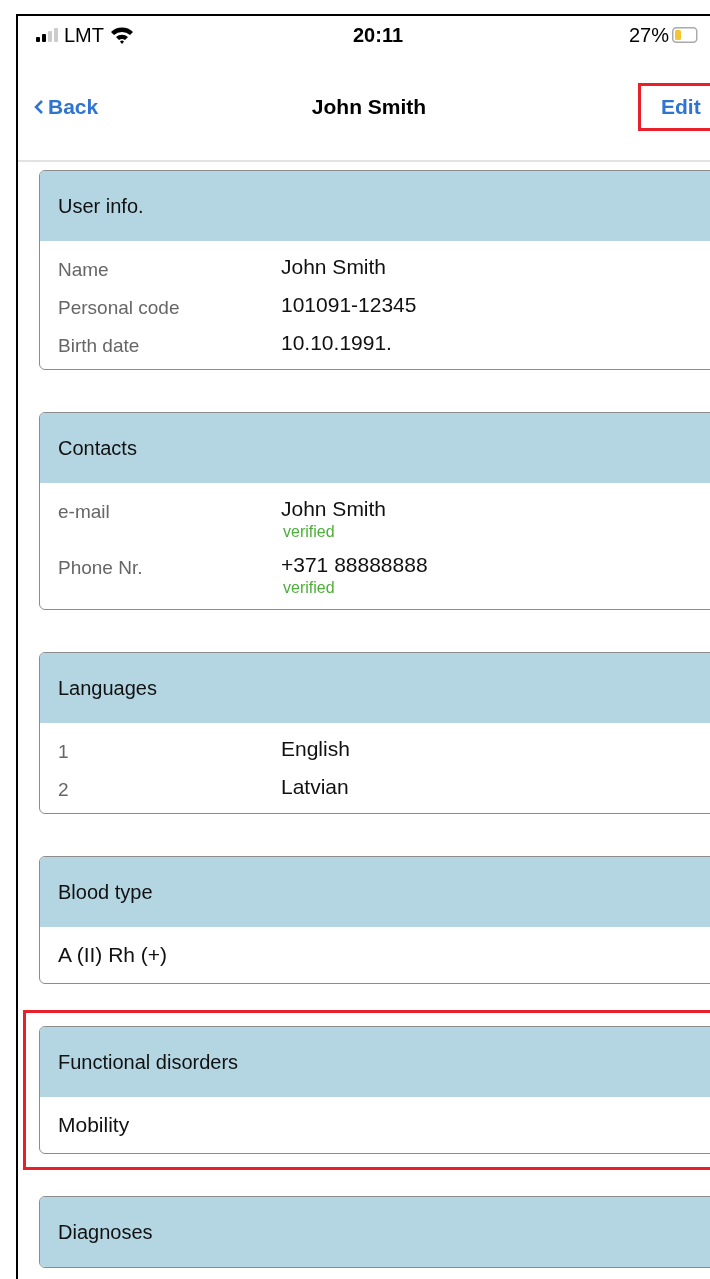 This screenshot has height=1279, width=710. I want to click on field-label: Phone Nr., so click(101, 567).